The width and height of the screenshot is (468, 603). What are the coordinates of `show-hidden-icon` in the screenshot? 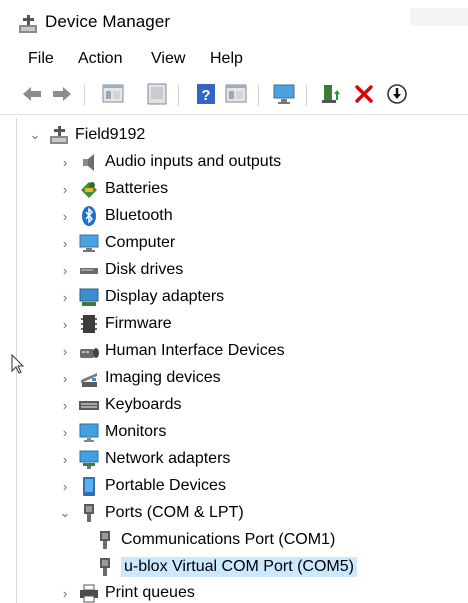 It's located at (236, 94).